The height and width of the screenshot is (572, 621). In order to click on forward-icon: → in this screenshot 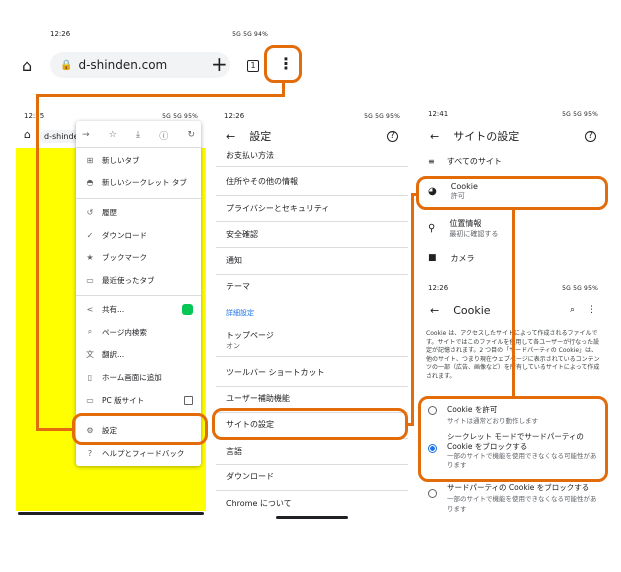, I will do `click(86, 135)`.